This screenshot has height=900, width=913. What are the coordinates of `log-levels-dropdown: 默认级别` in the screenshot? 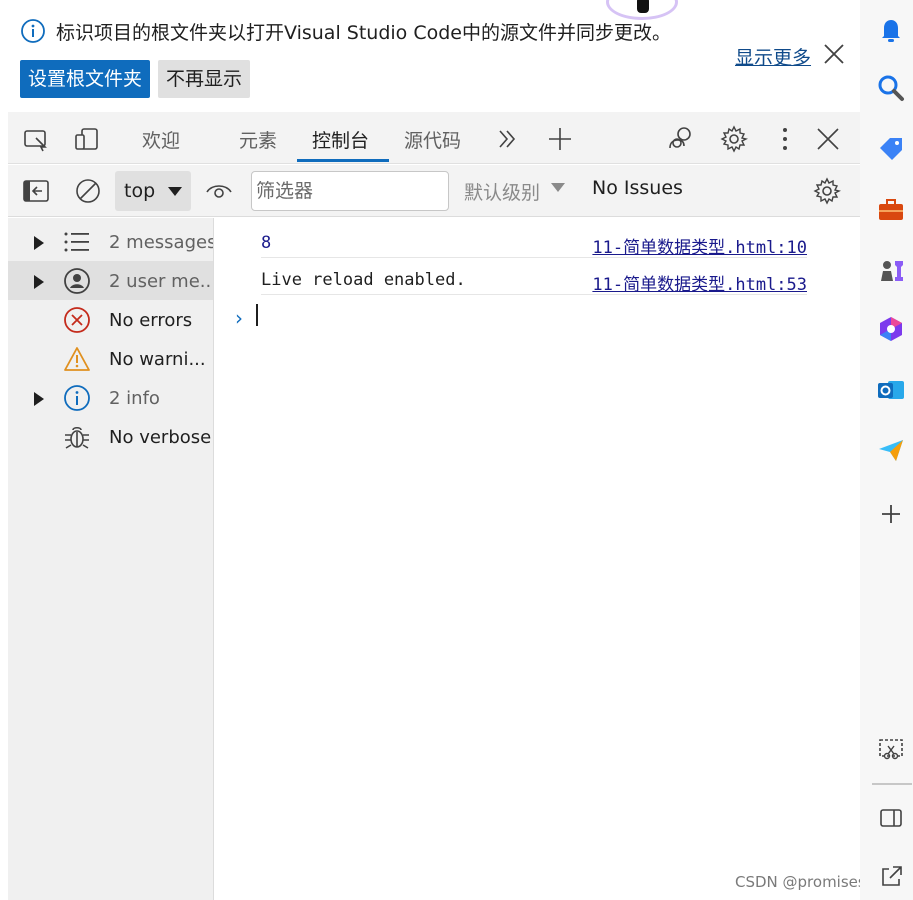 It's located at (502, 191).